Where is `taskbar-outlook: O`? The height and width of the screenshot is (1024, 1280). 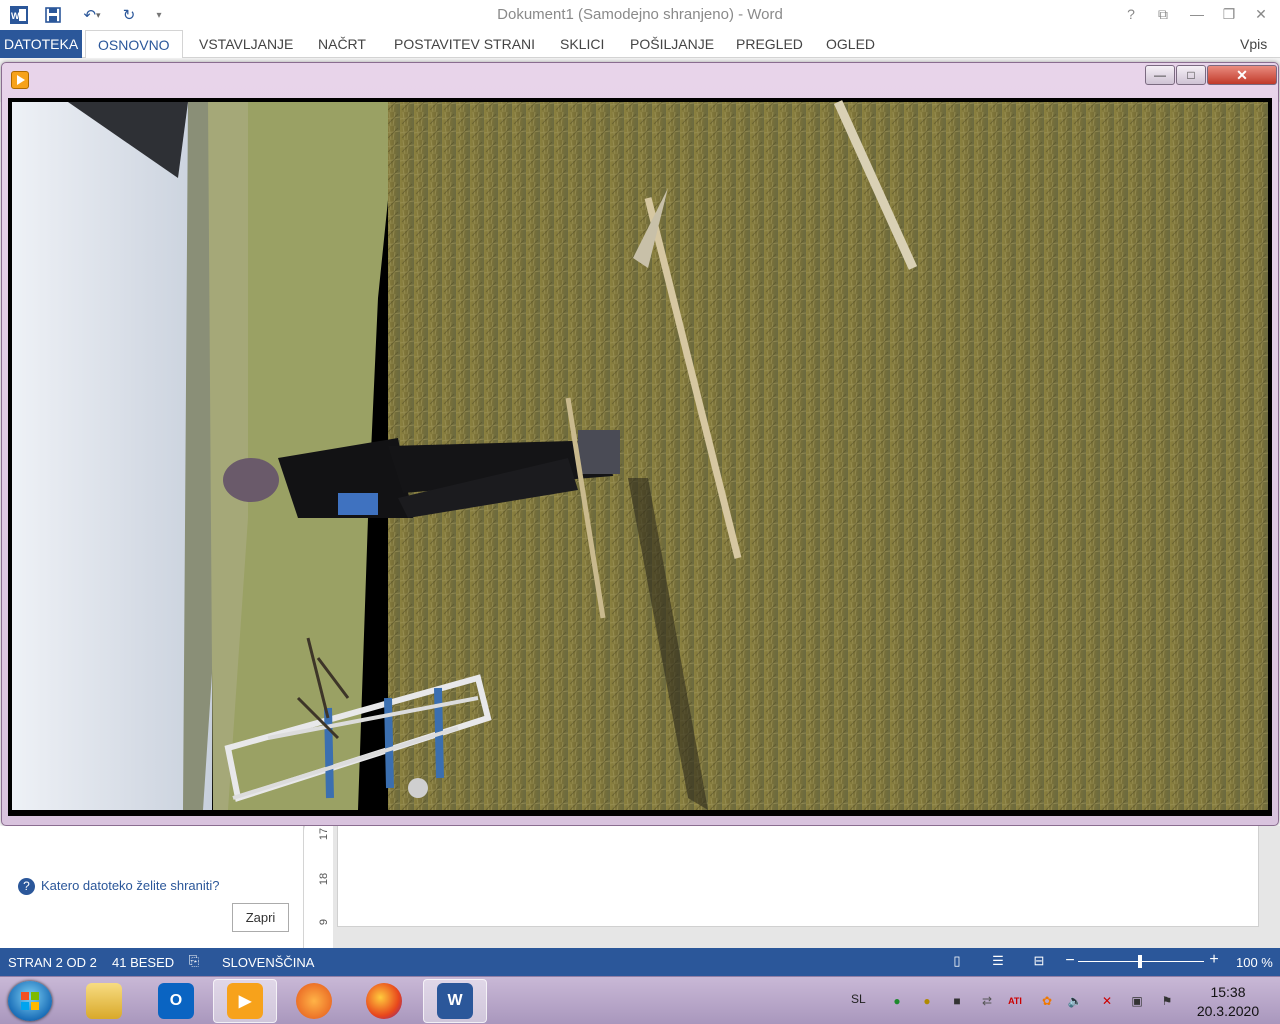
taskbar-outlook: O is located at coordinates (176, 1001).